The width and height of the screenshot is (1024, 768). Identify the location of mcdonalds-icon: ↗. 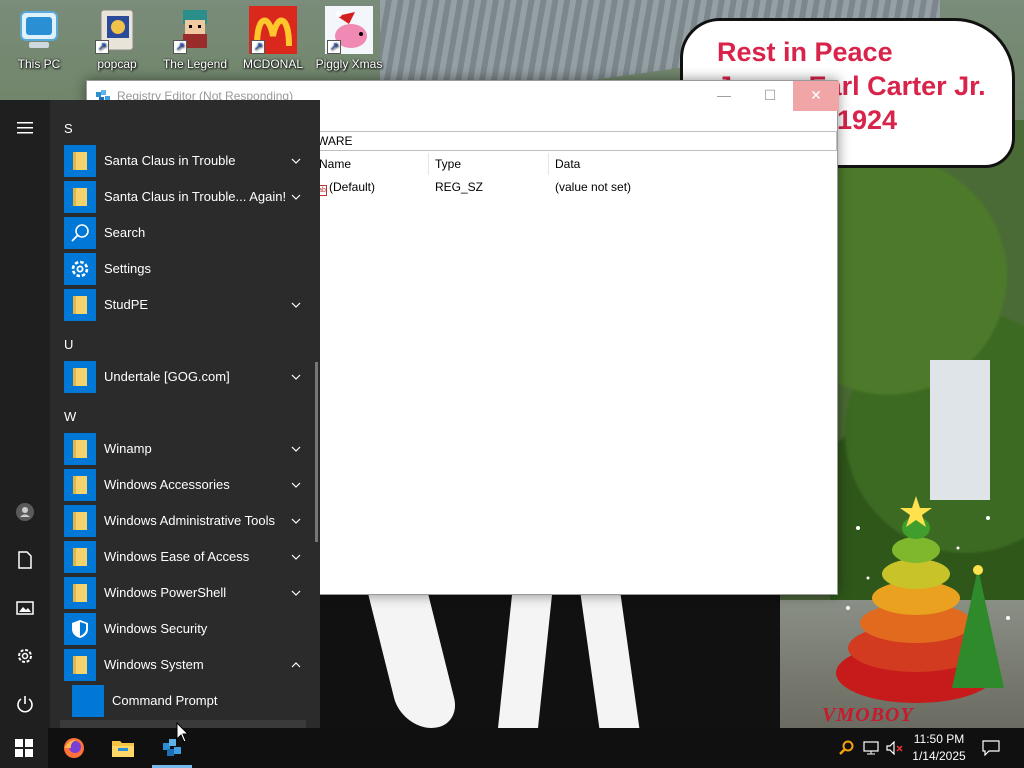
(273, 30).